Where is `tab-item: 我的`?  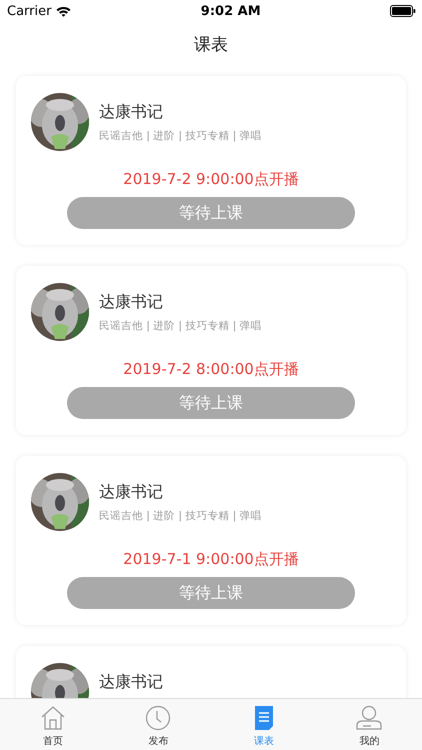
tab-item: 我的 is located at coordinates (369, 724).